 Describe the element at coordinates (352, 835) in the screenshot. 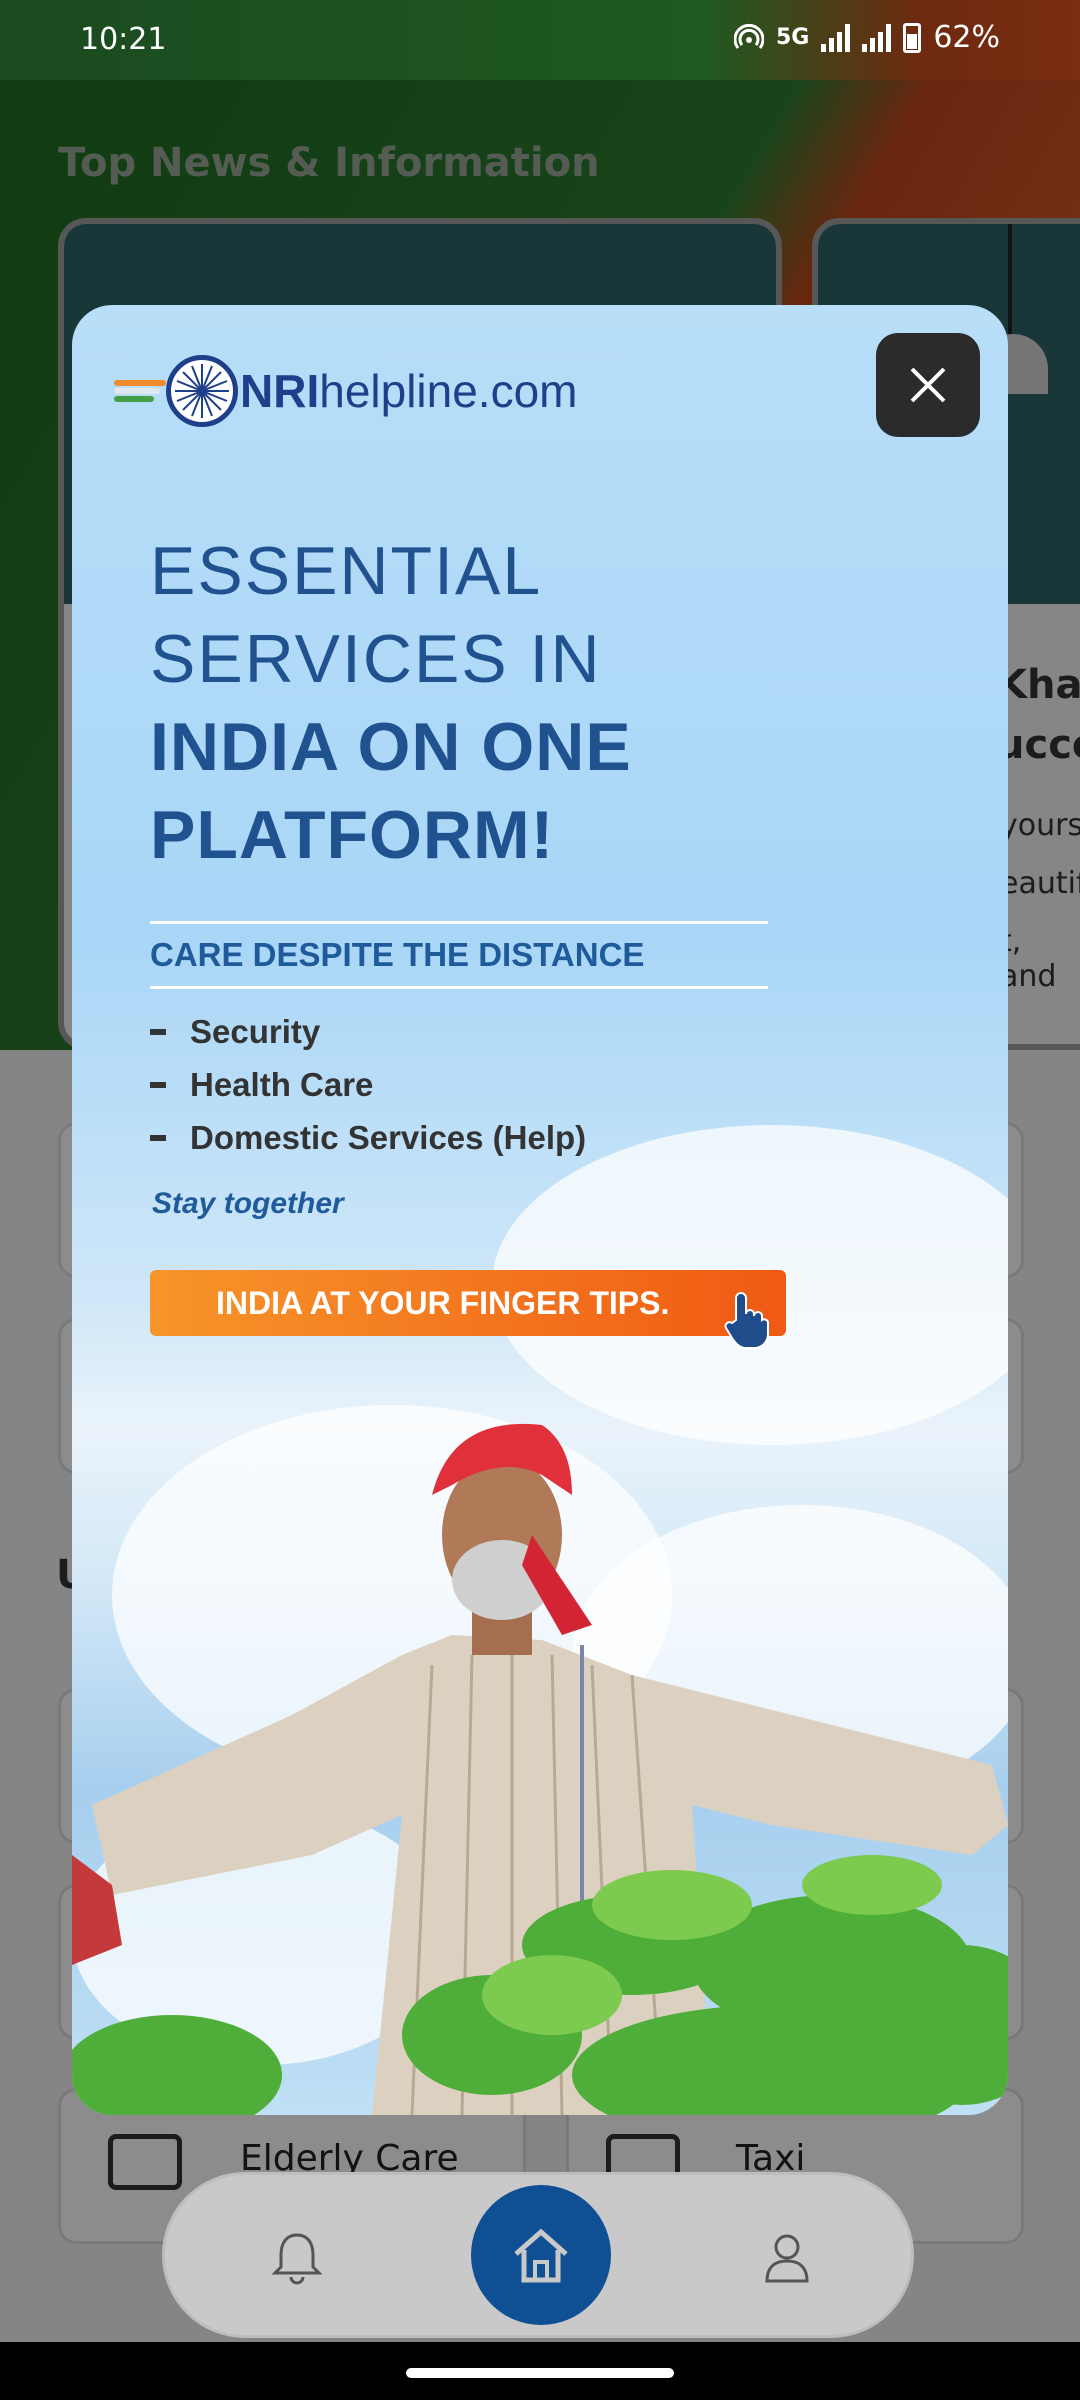

I see `headline-line: PLATFORM!` at that location.